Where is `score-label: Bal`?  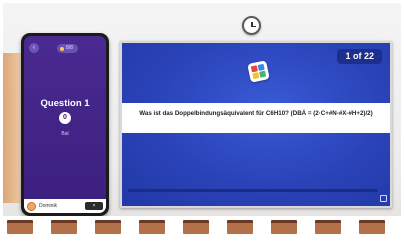 score-label: Bal is located at coordinates (65, 134).